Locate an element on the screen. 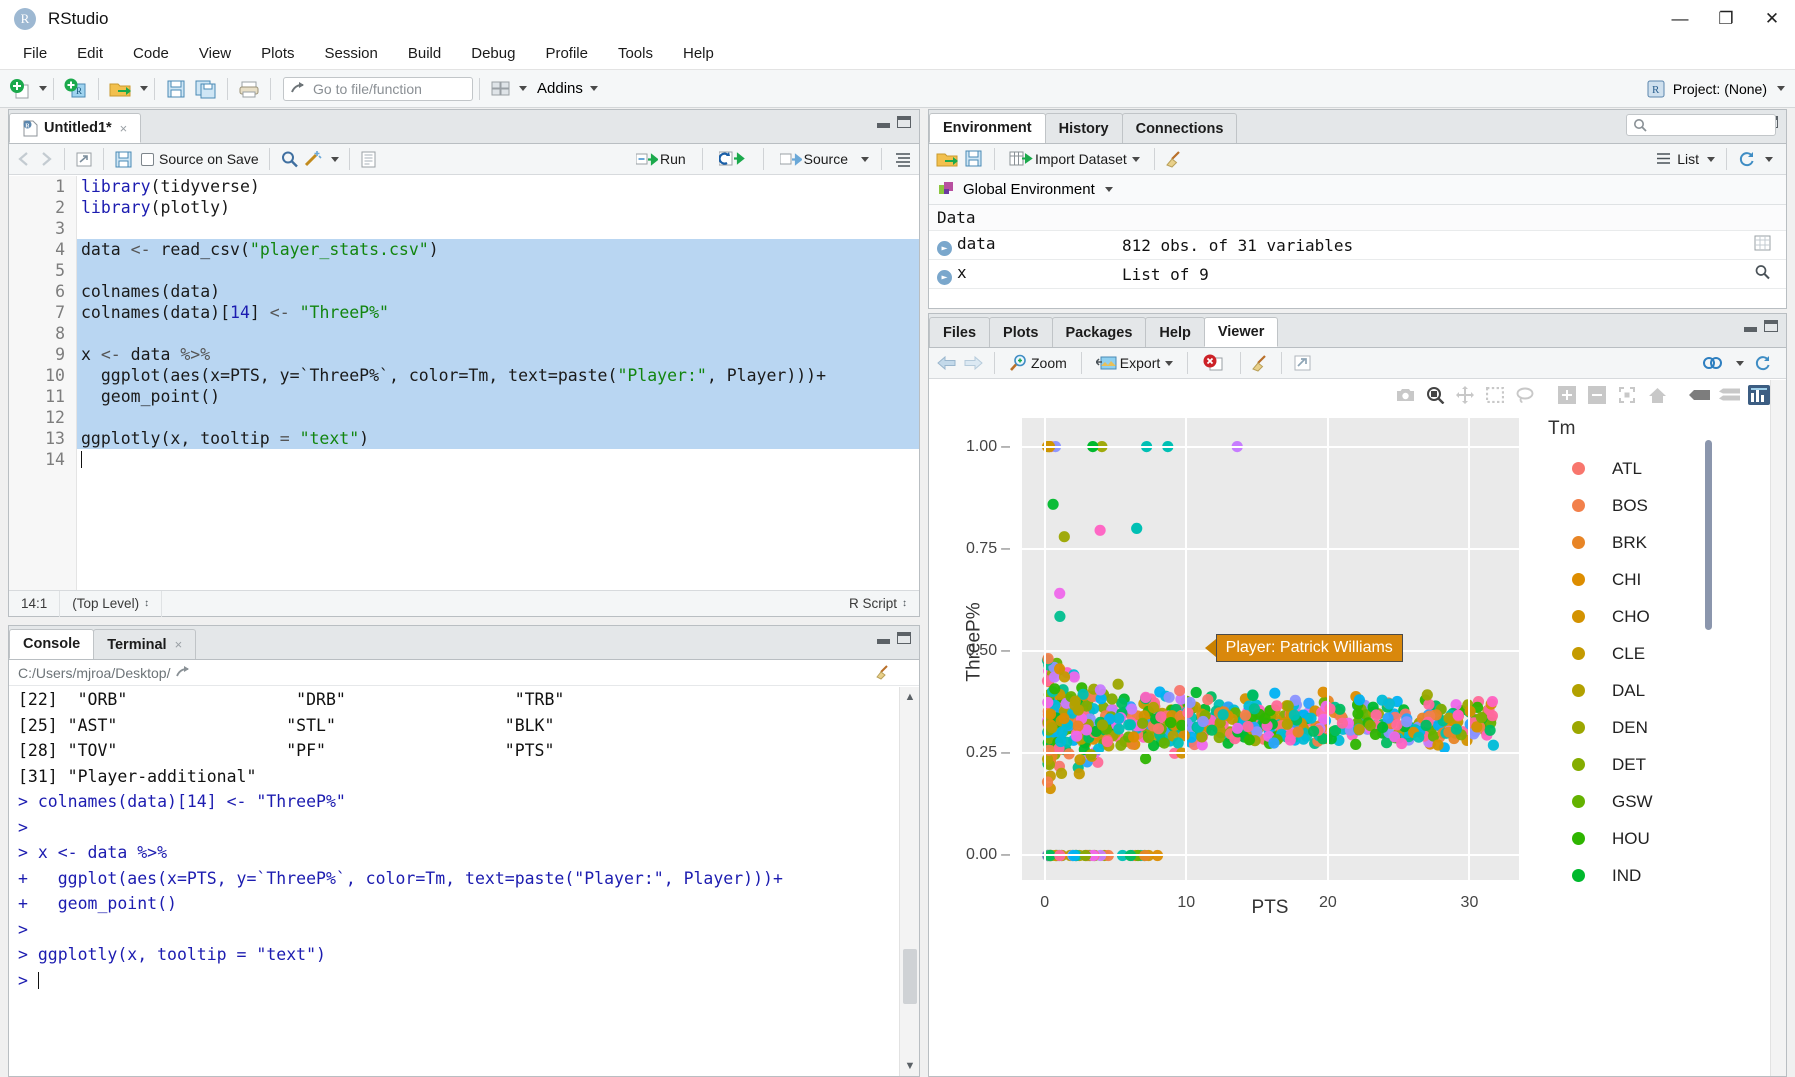 The image size is (1795, 1077). console-minimize-icon is located at coordinates (883, 638).